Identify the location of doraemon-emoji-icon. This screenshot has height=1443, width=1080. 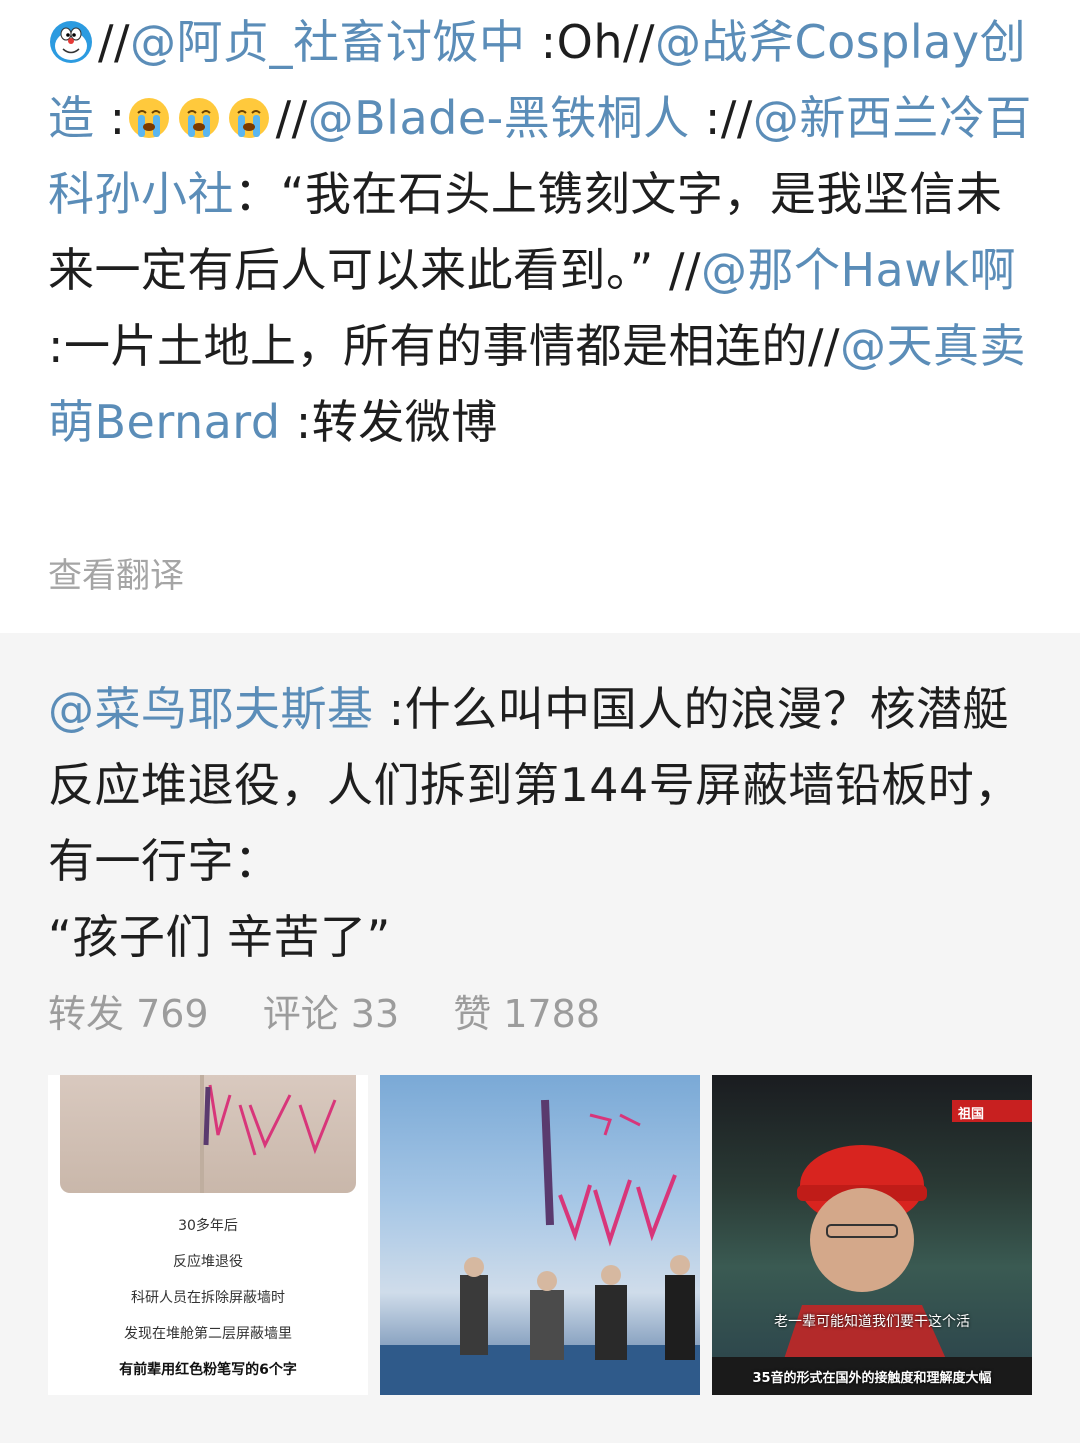
(71, 42).